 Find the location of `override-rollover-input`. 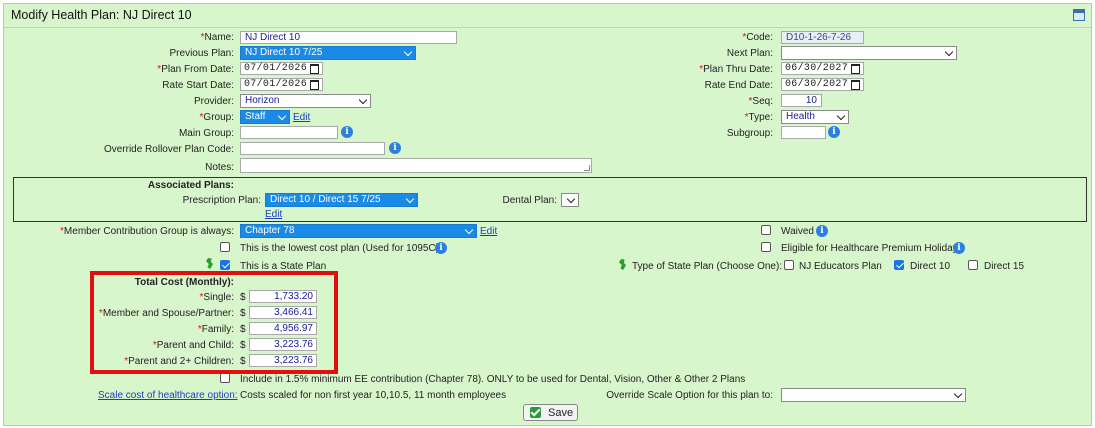

override-rollover-input is located at coordinates (312, 148).